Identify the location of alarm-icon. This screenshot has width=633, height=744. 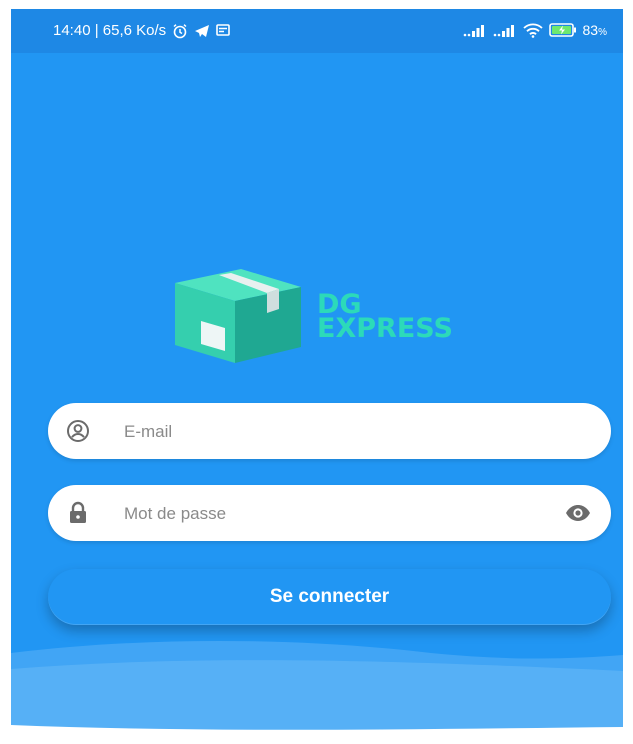
(180, 31).